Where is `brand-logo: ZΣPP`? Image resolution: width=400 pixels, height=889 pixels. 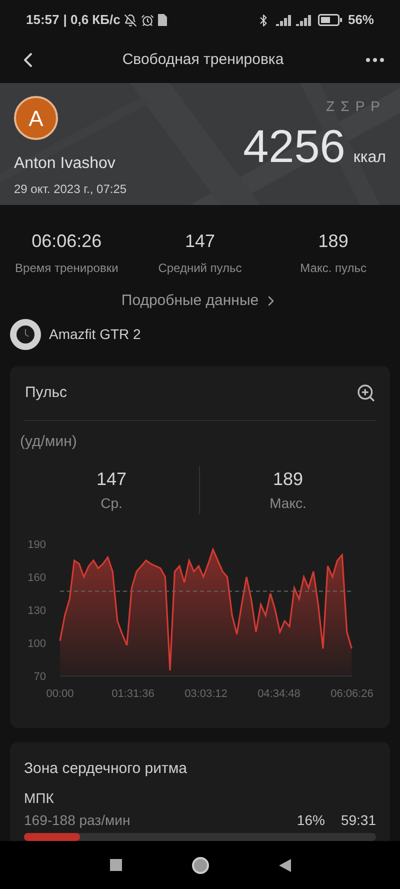
brand-logo: ZΣPP is located at coordinates (356, 106).